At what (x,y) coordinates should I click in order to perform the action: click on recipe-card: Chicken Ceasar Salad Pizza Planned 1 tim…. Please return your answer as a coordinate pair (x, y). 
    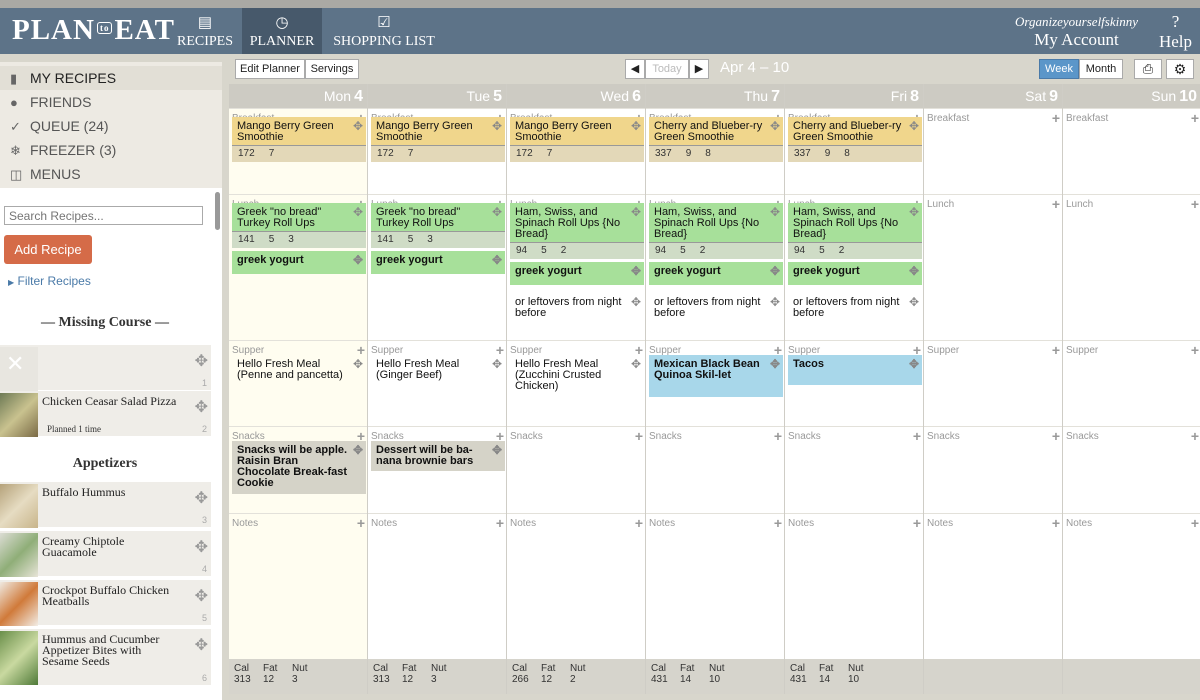
    Looking at the image, I should click on (105, 414).